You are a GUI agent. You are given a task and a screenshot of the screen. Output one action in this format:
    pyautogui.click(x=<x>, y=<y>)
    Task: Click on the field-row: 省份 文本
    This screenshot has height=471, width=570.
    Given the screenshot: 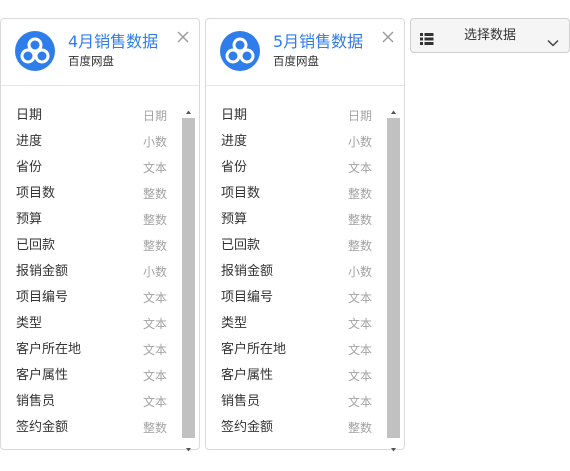 What is the action you would take?
    pyautogui.click(x=296, y=168)
    